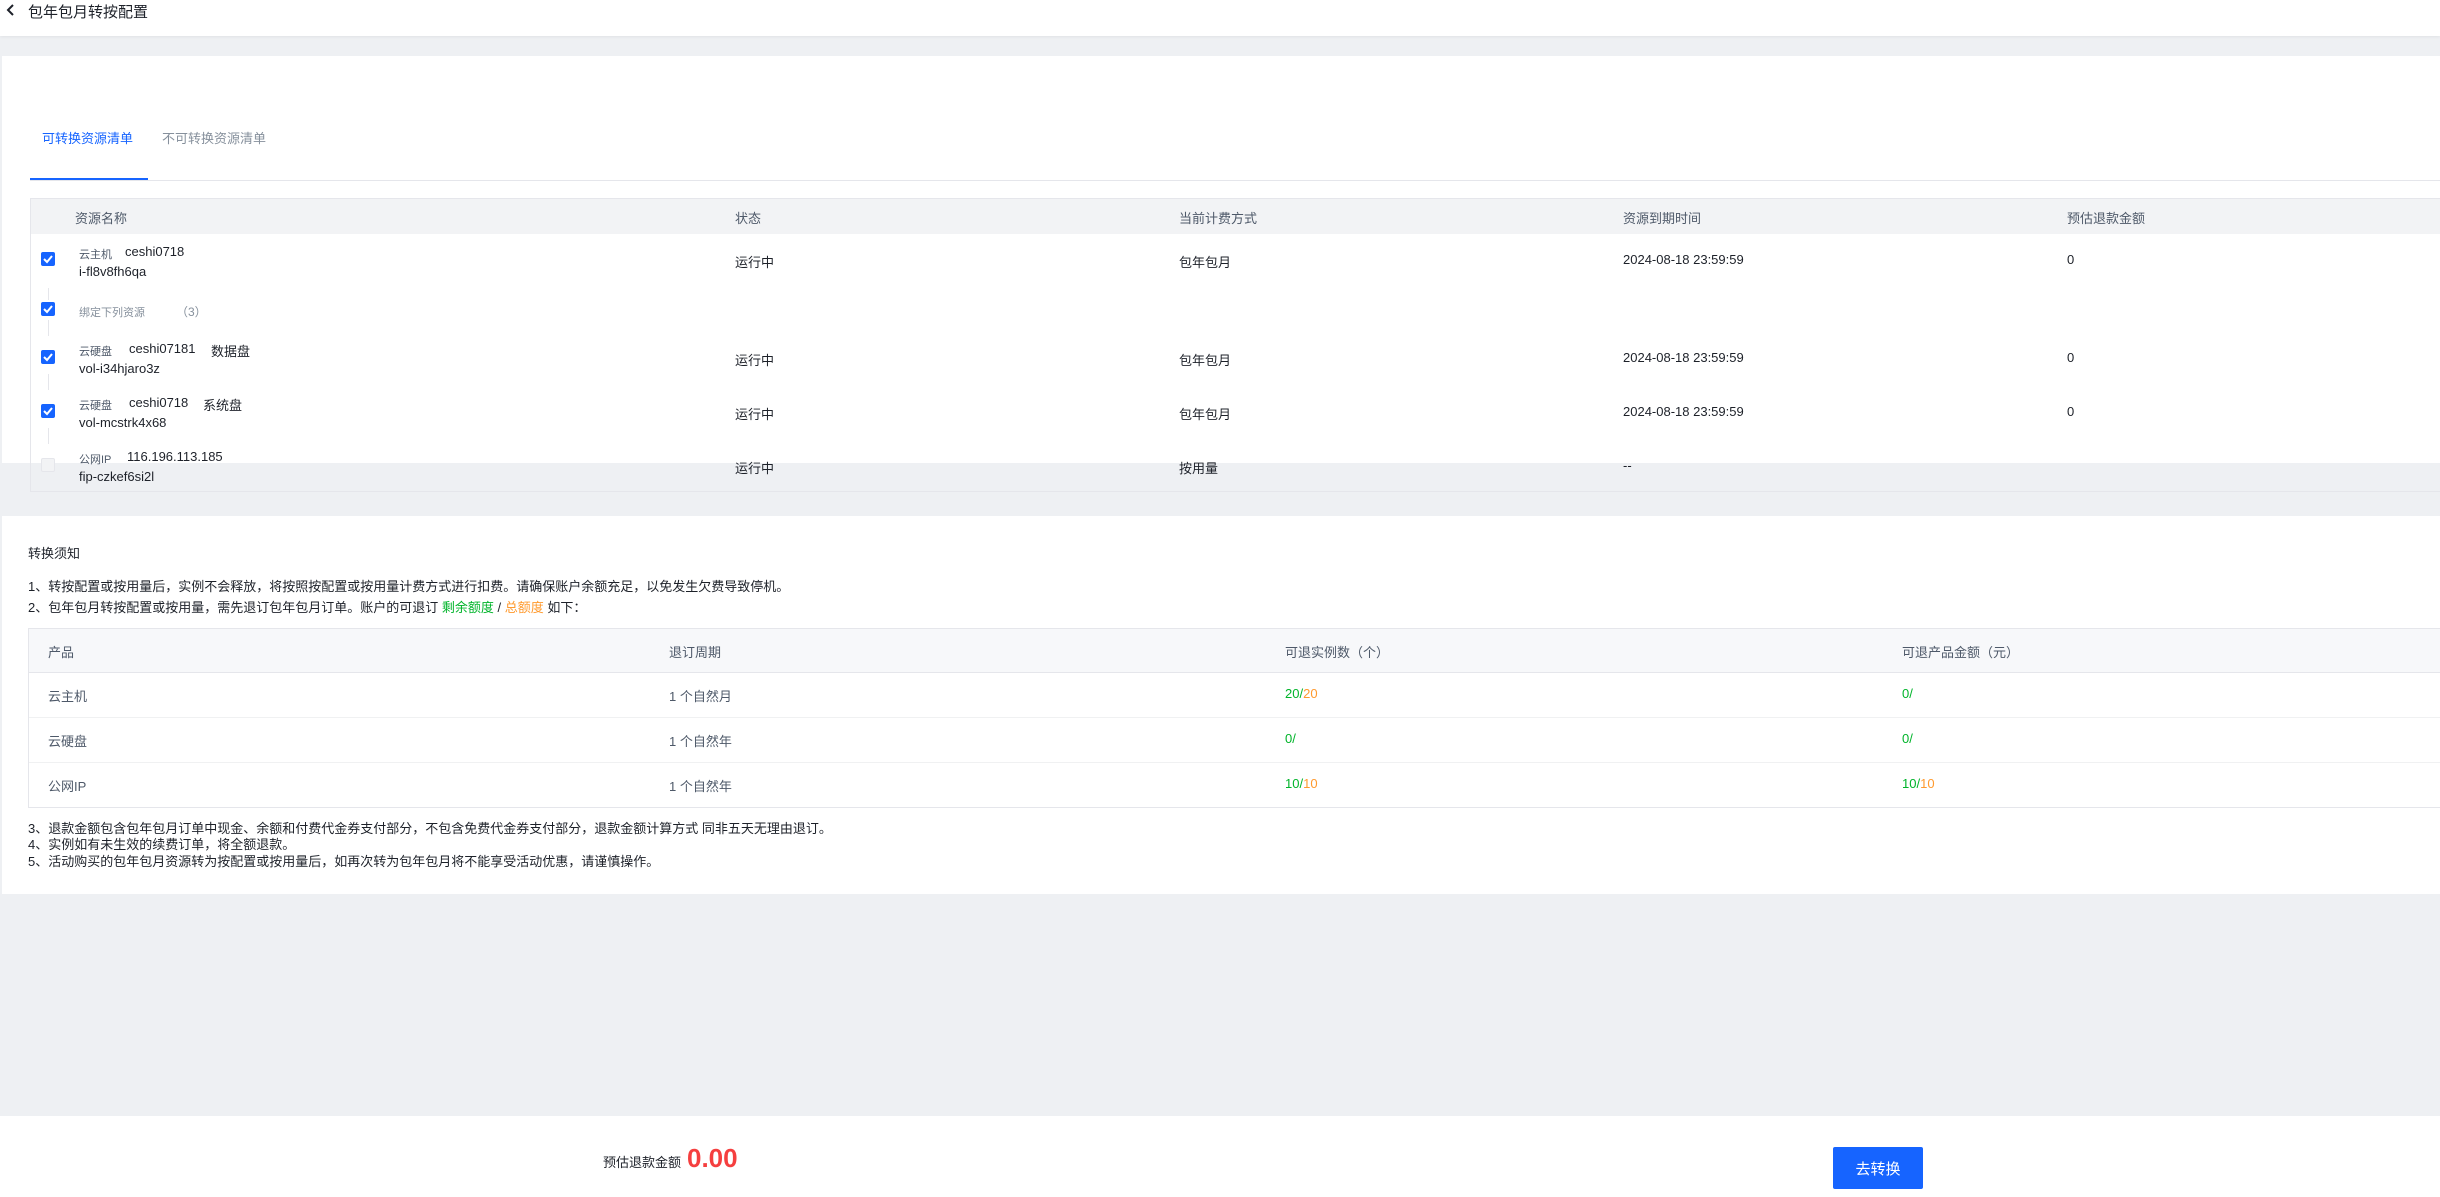  Describe the element at coordinates (1918, 783) in the screenshot. I see `amount-cell: 10/10` at that location.